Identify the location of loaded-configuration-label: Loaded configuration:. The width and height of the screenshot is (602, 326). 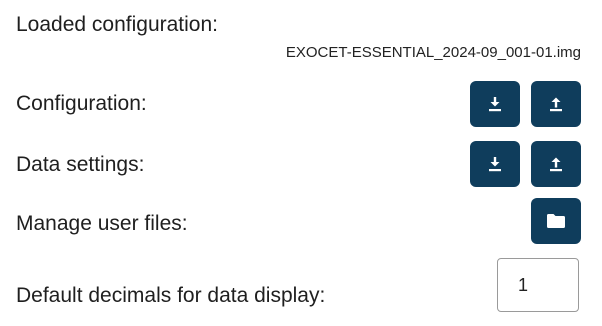
(117, 24).